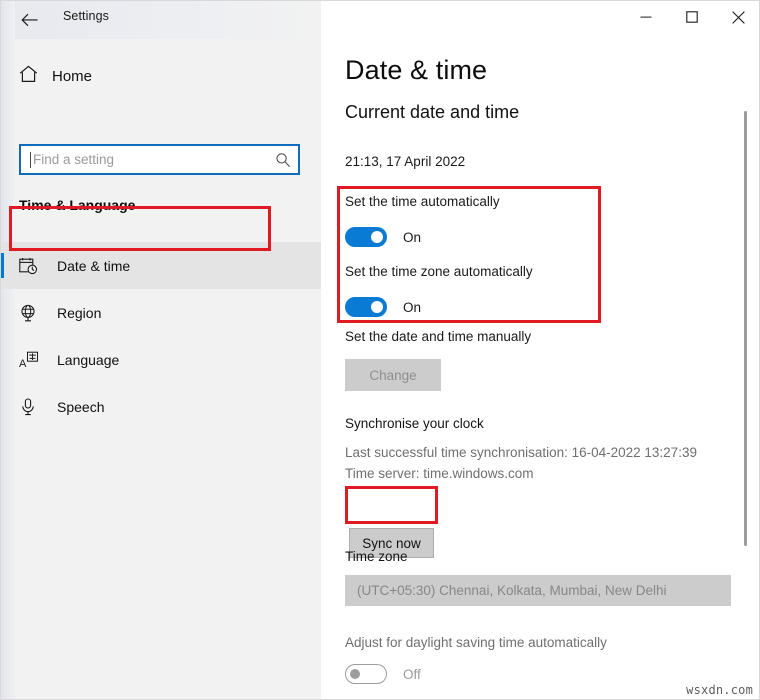 The width and height of the screenshot is (760, 700). I want to click on set-time-automatically-label: Set the time automatically, so click(422, 201).